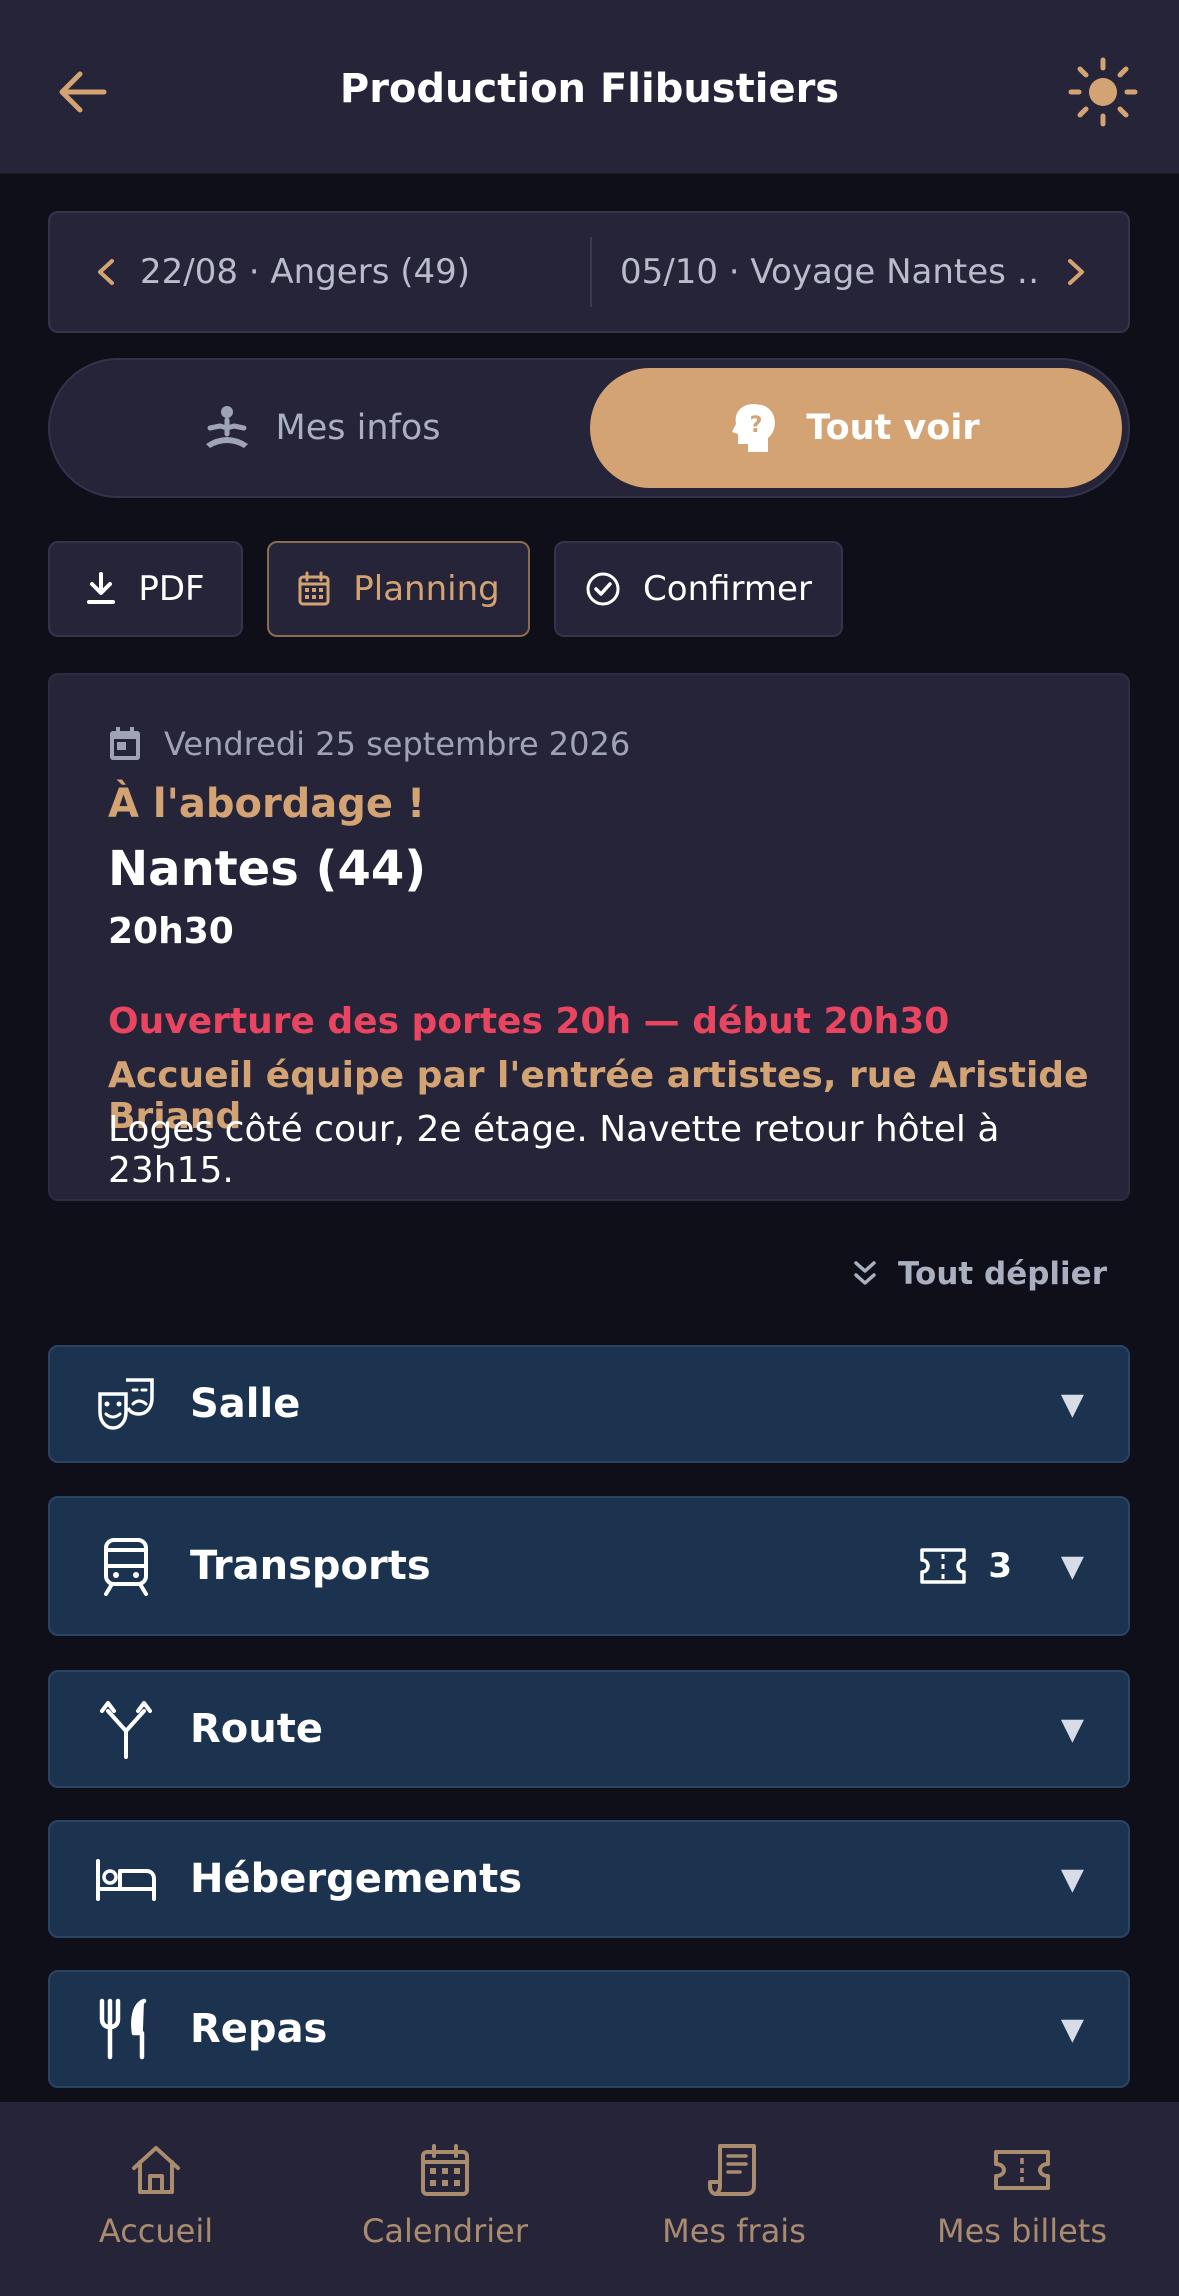 The width and height of the screenshot is (1179, 2296). I want to click on event-note-alert: Ouverture des portes 20h — début 20h30, so click(529, 1021).